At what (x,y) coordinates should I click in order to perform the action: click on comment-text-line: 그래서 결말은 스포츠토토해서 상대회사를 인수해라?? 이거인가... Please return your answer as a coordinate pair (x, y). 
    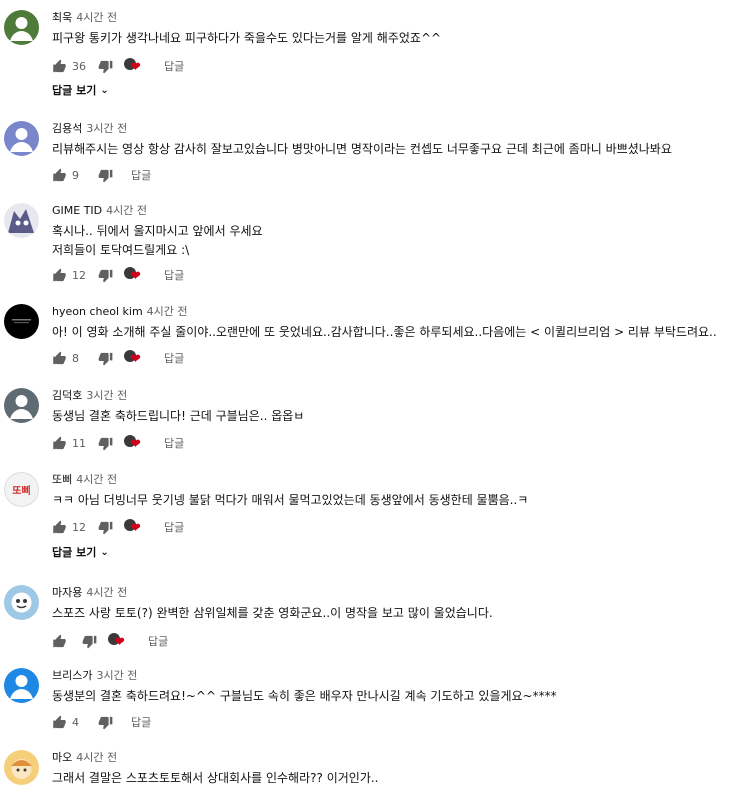
    Looking at the image, I should click on (215, 778).